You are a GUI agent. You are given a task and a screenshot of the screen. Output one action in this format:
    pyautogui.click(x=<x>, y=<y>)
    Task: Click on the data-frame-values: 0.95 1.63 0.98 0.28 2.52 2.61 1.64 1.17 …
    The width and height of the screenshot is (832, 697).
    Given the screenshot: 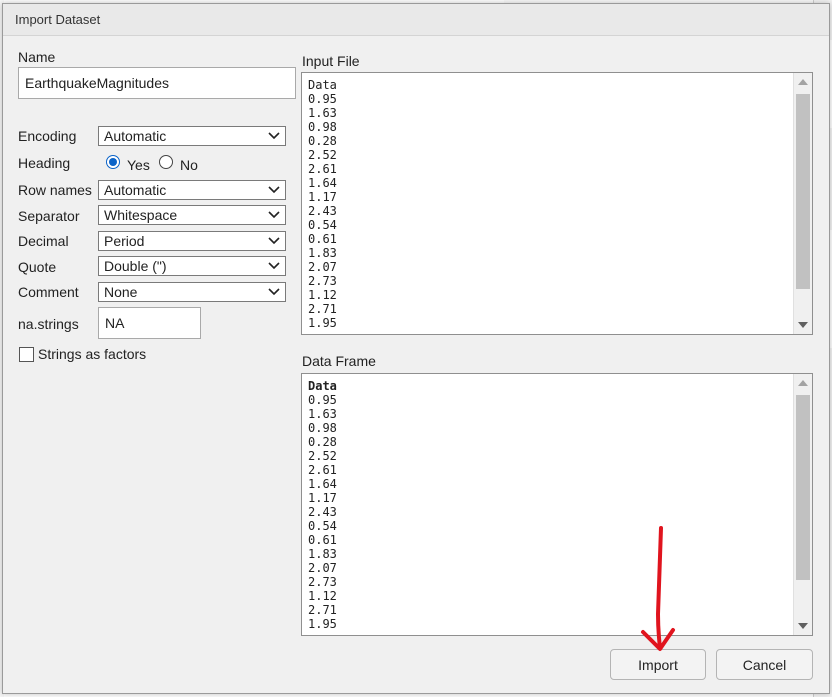 What is the action you would take?
    pyautogui.click(x=322, y=512)
    